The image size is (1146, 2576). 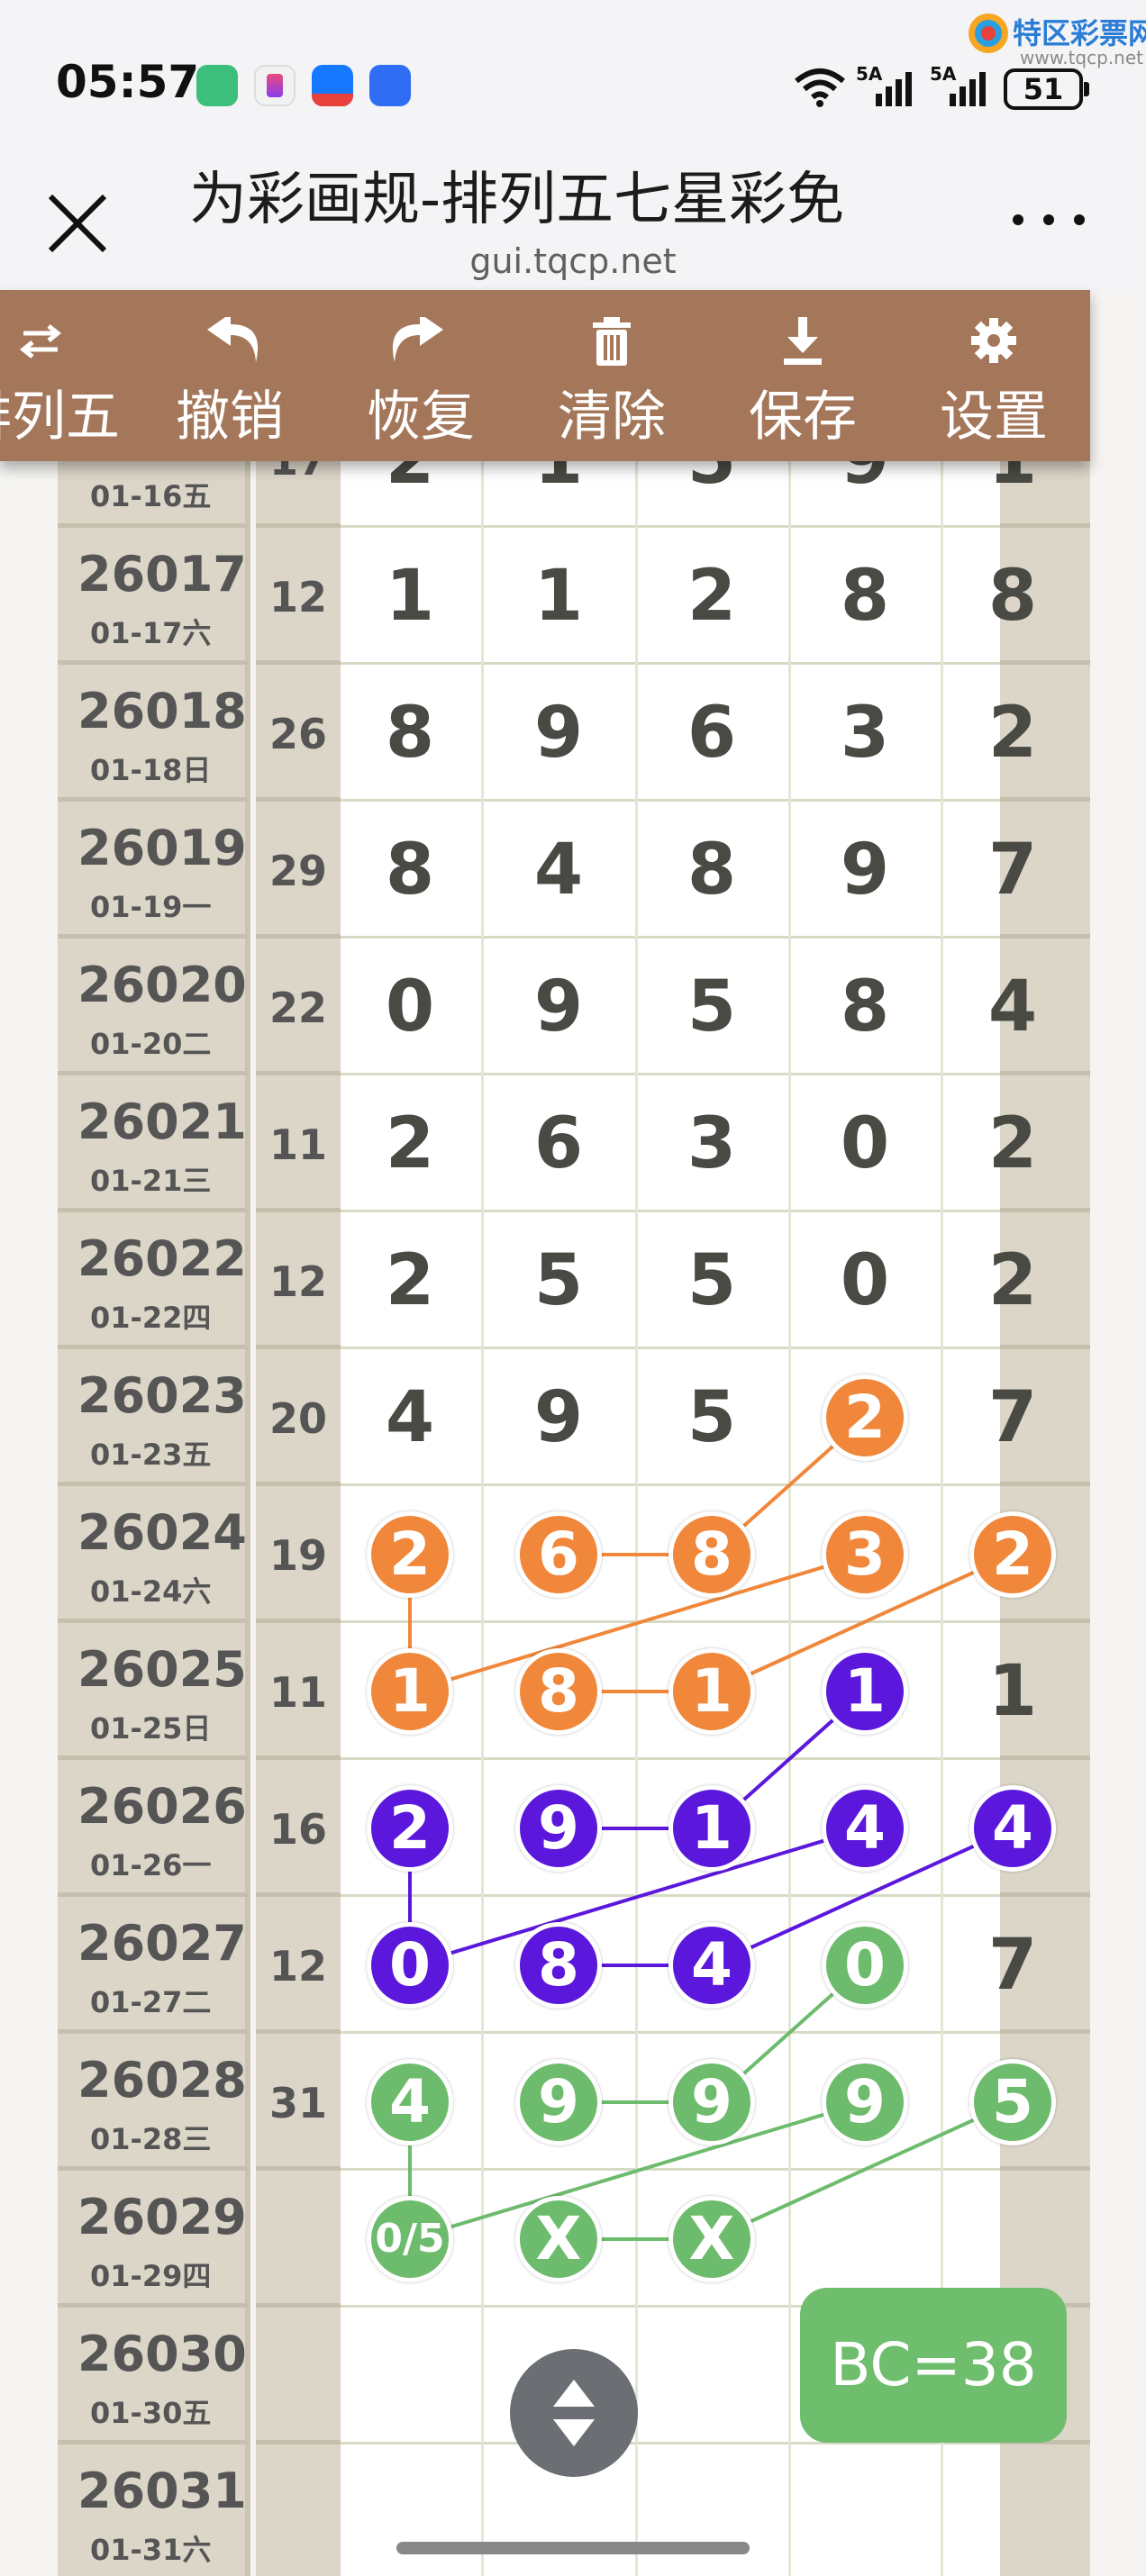 I want to click on page-url: gui.tqcp.net, so click(x=573, y=261).